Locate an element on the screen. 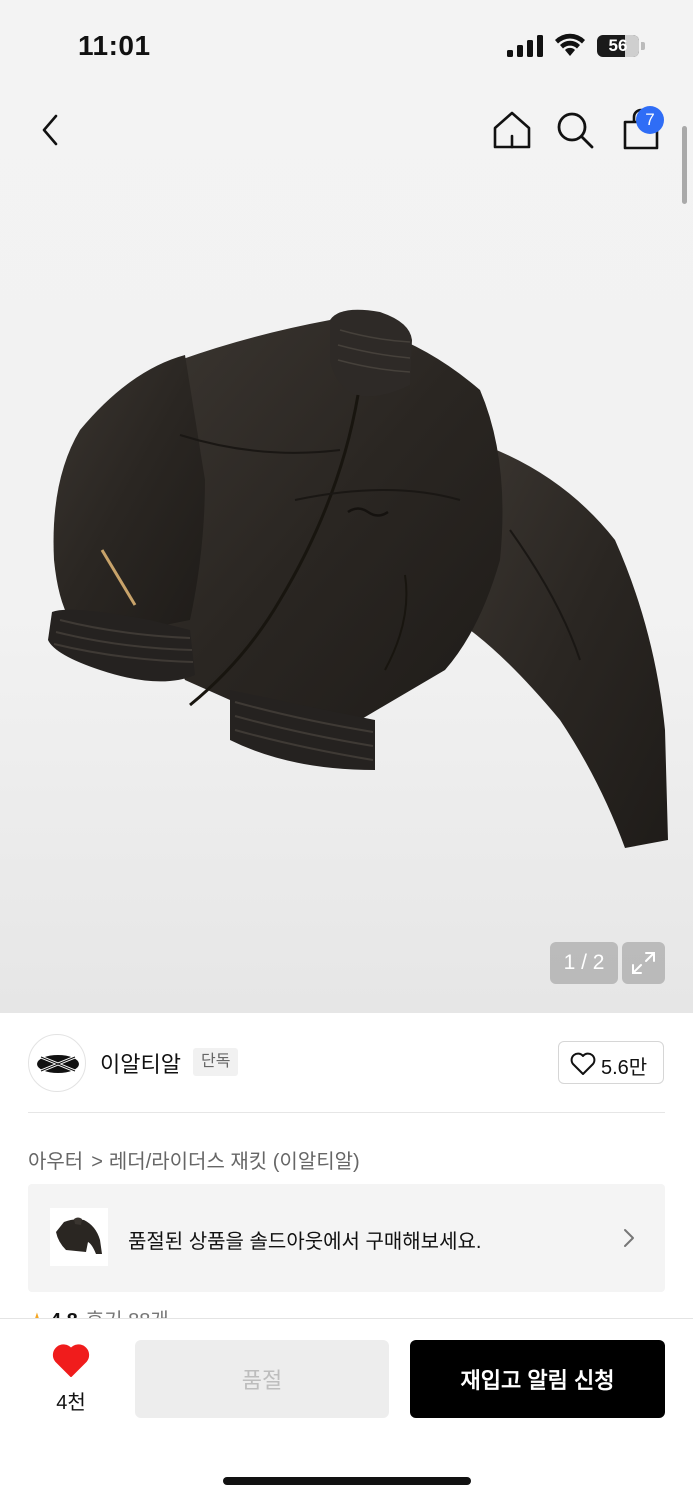 The image size is (693, 1500). scrollbar is located at coordinates (684, 165).